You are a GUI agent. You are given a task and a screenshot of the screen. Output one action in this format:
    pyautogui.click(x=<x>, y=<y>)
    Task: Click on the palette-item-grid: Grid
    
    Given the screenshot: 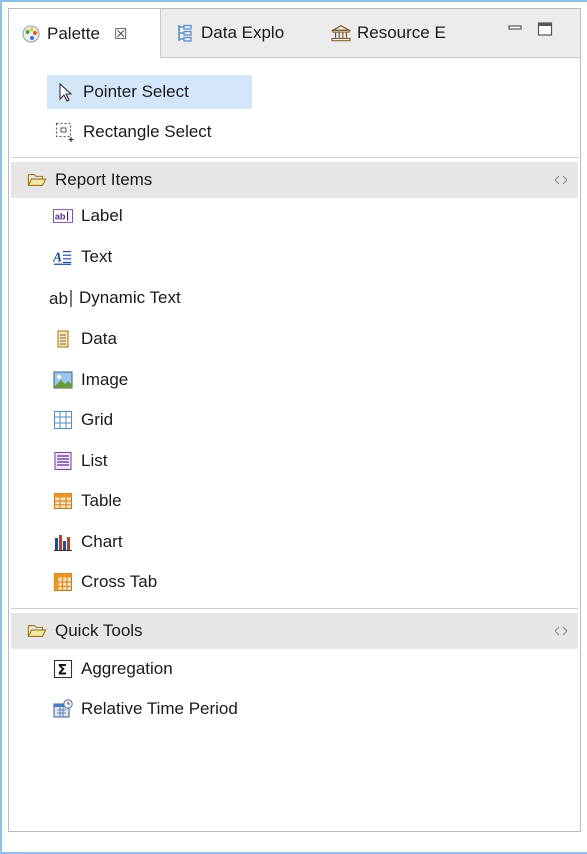 What is the action you would take?
    pyautogui.click(x=83, y=420)
    